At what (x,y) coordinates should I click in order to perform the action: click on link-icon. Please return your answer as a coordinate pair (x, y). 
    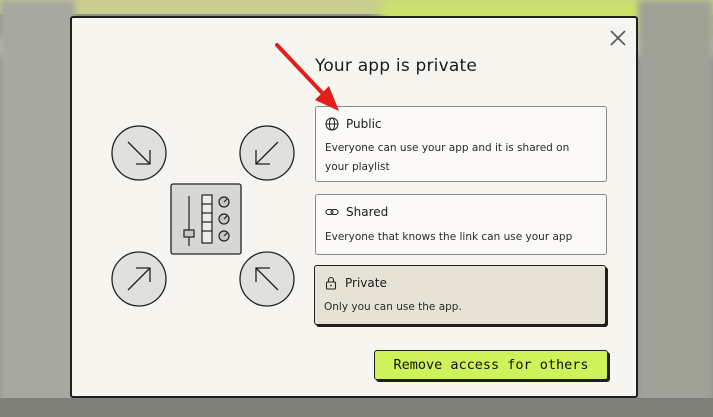
    Looking at the image, I should click on (332, 212).